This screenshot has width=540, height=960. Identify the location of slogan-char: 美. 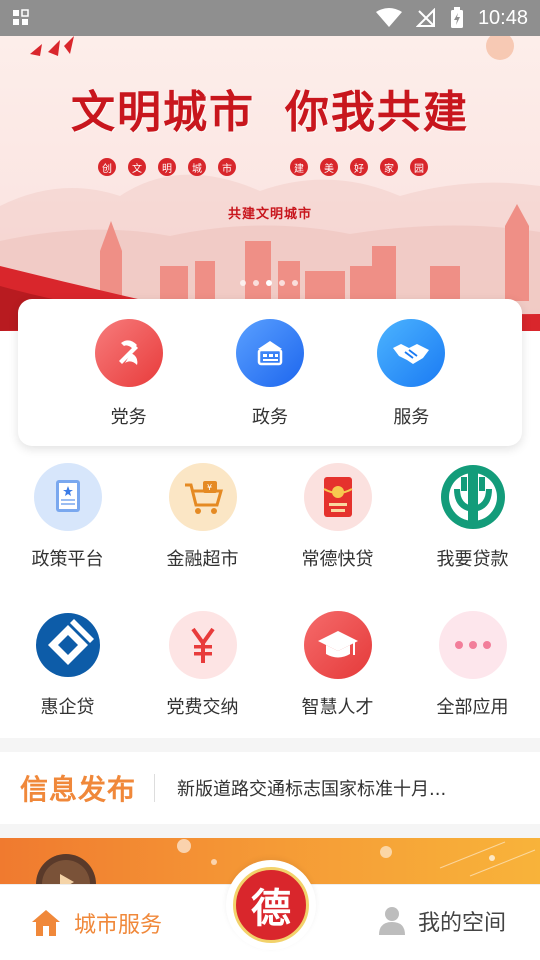
(329, 167).